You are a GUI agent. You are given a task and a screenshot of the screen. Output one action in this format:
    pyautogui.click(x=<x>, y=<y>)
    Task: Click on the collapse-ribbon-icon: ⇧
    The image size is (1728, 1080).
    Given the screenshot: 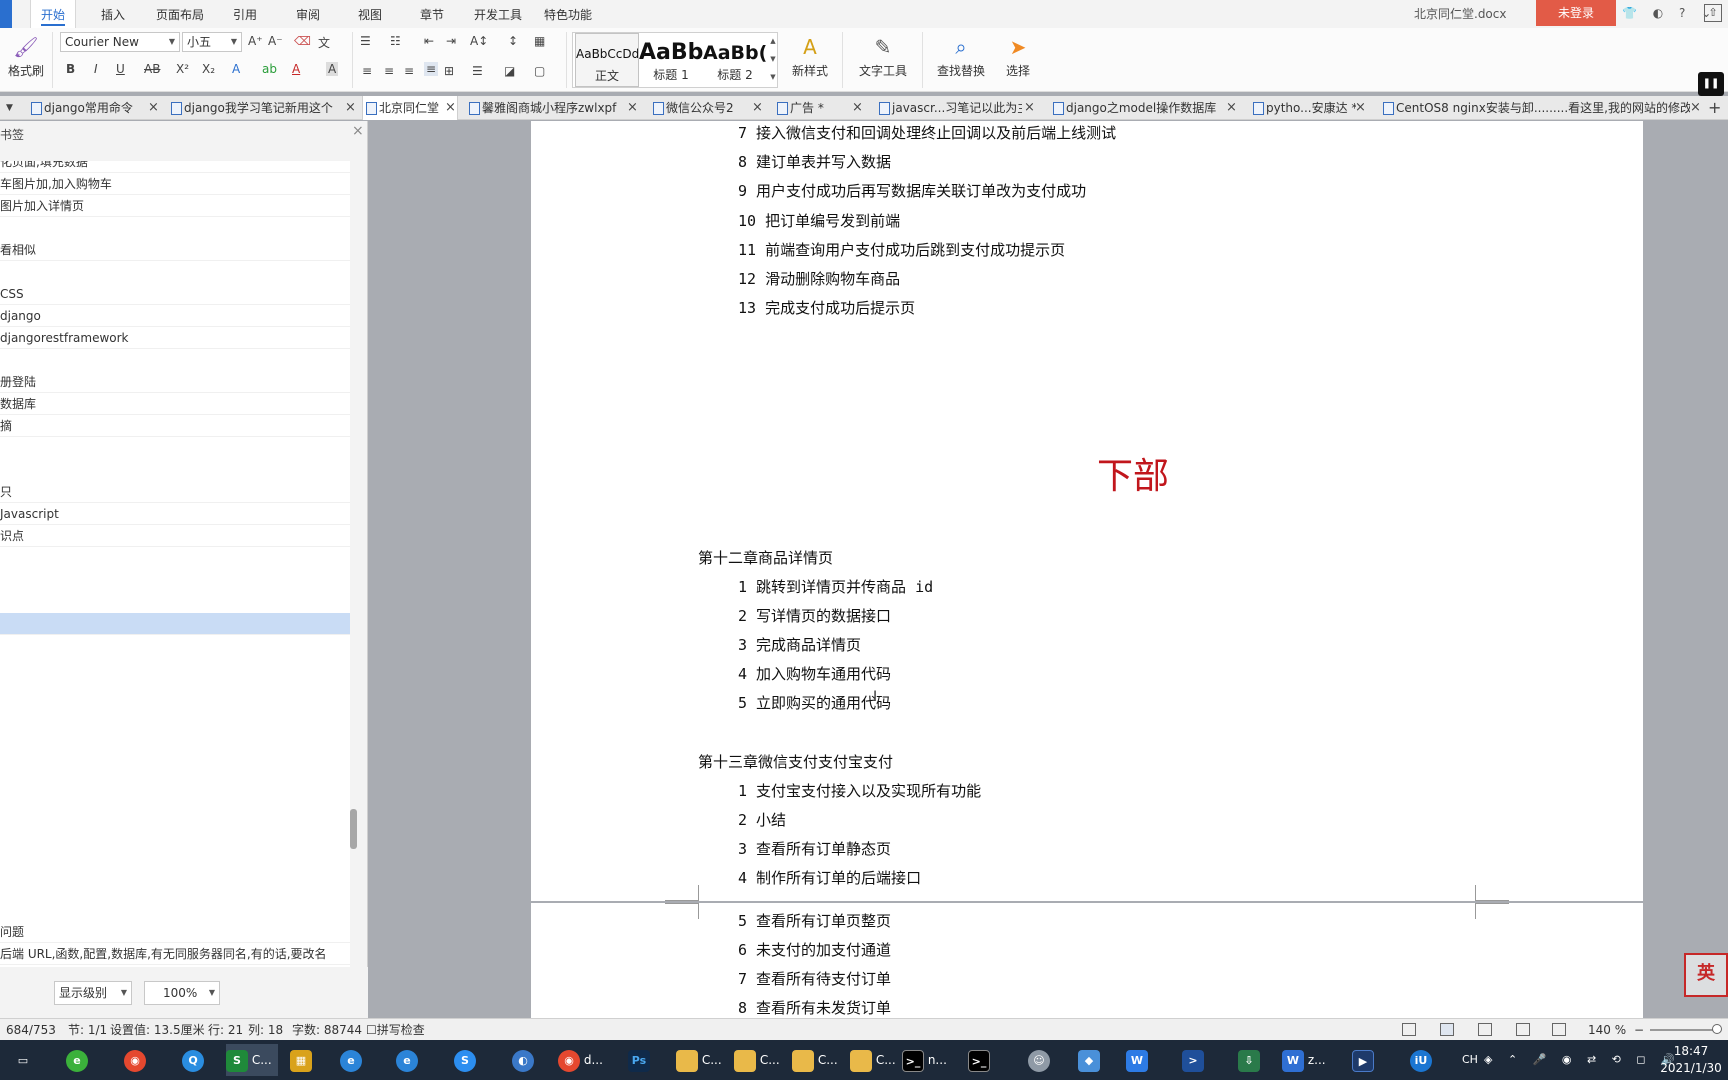 What is the action you would take?
    pyautogui.click(x=1713, y=13)
    